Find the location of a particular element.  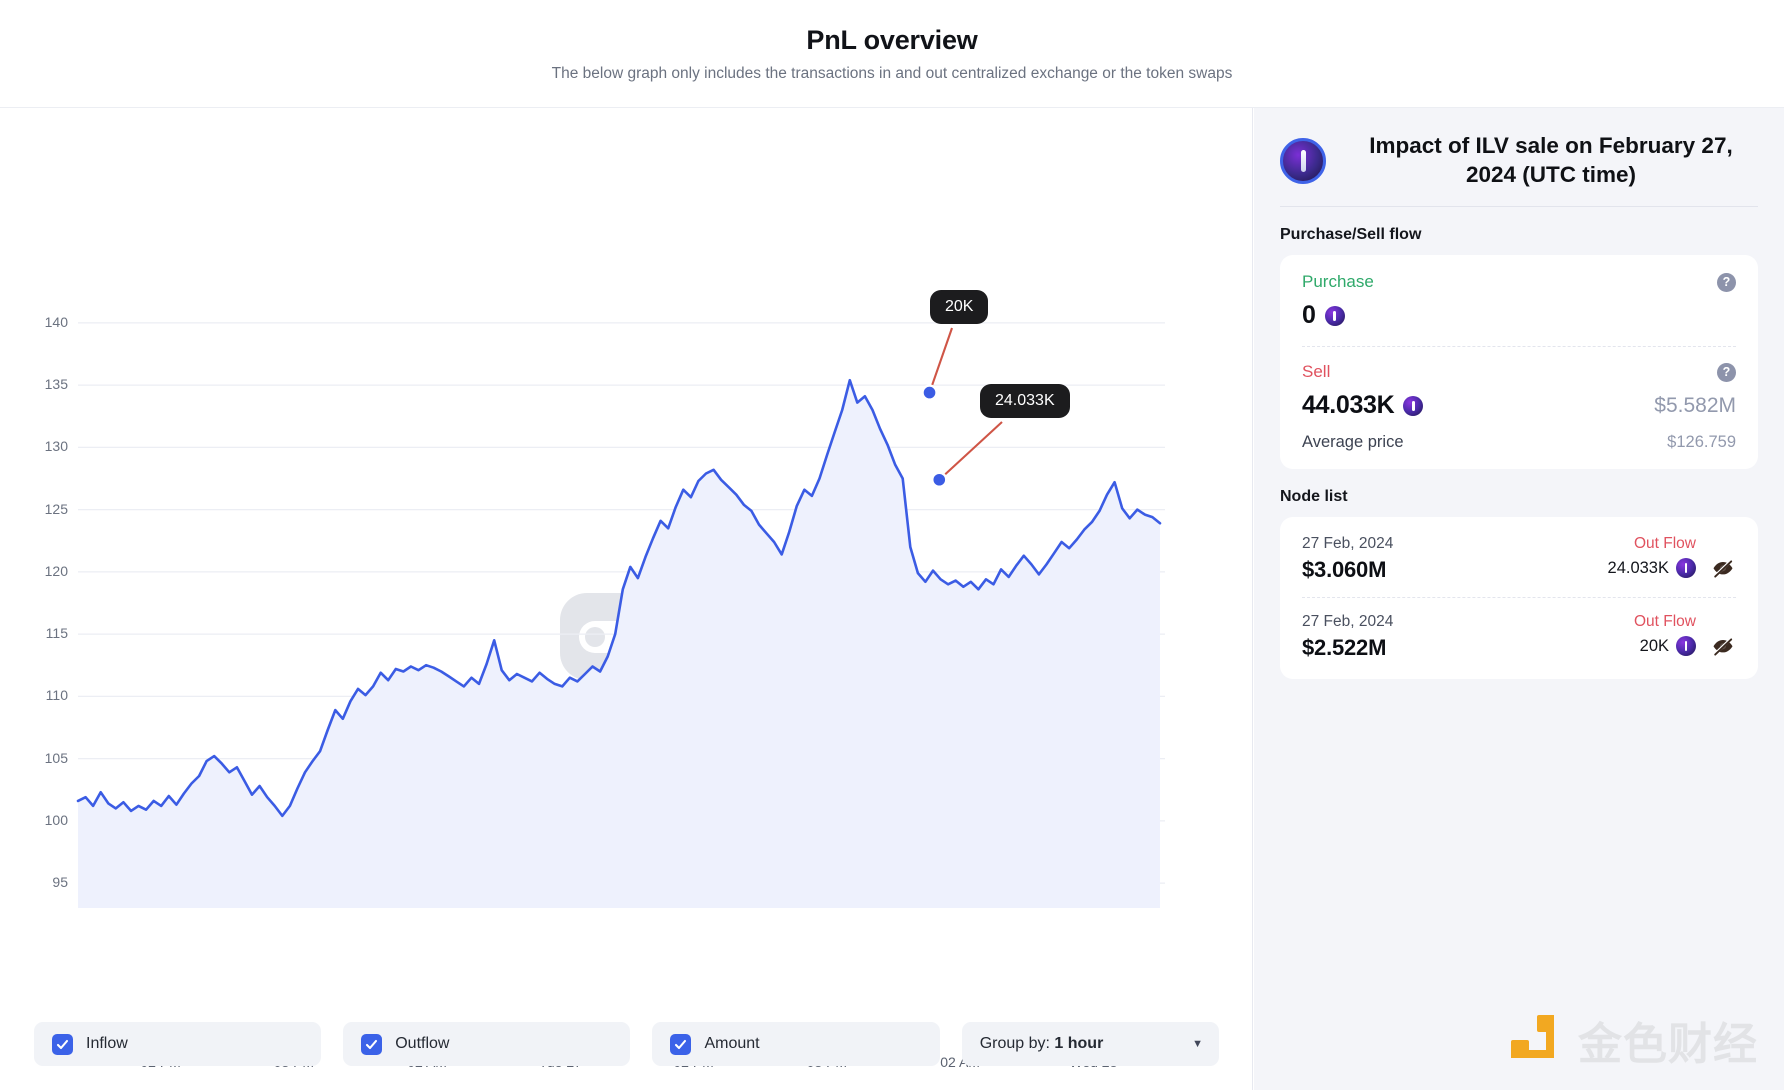

chart-controls: Inflow Outflow Amount Group by: 1 hour ▼ is located at coordinates (626, 1044).